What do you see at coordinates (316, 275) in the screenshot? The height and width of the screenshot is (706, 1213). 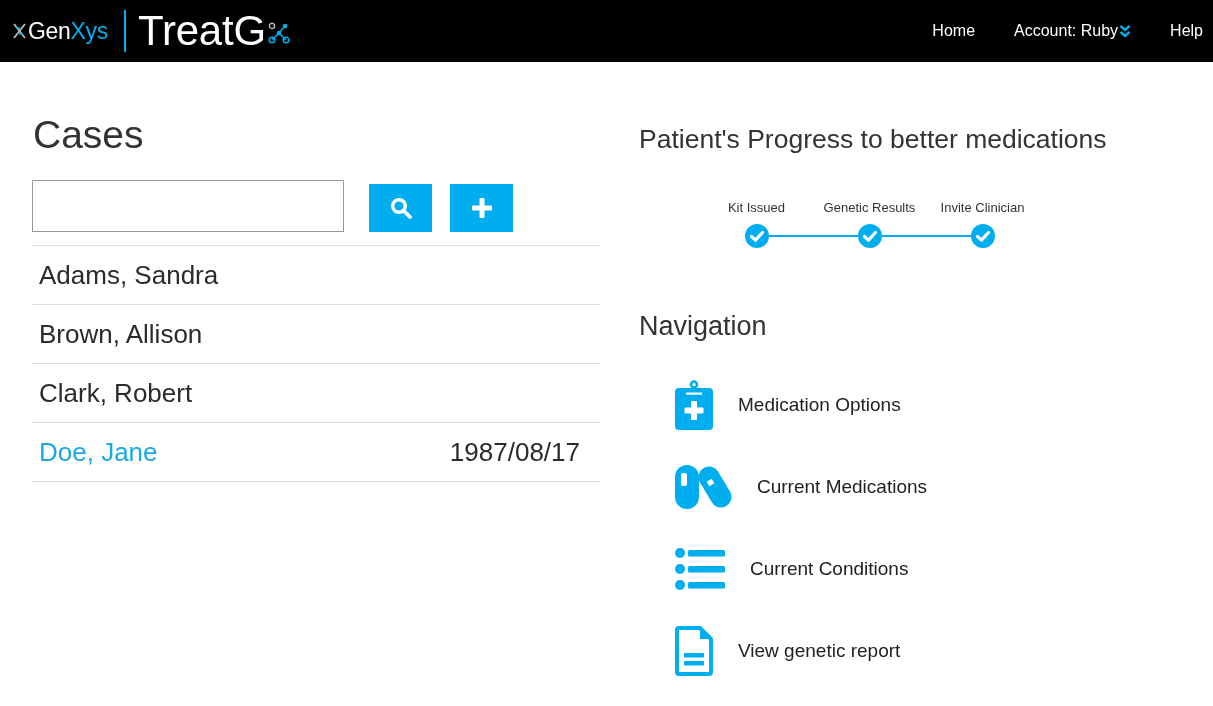 I see `case-row: Adams, Sandra` at bounding box center [316, 275].